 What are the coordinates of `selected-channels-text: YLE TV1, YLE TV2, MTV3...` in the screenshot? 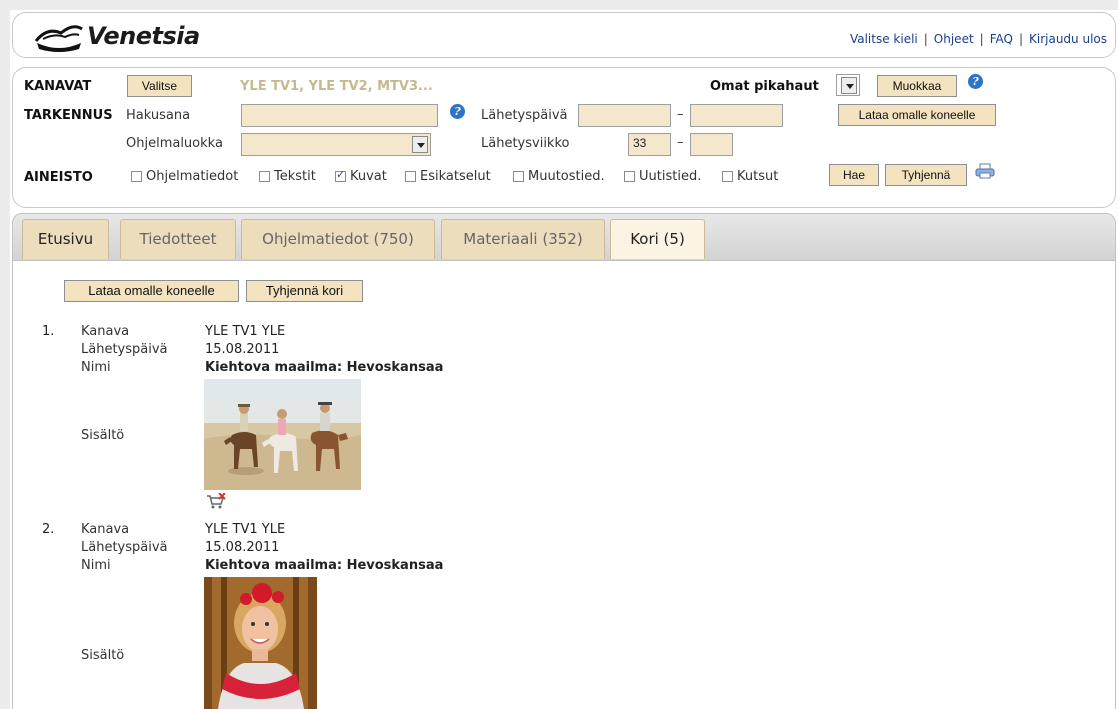 It's located at (336, 86).